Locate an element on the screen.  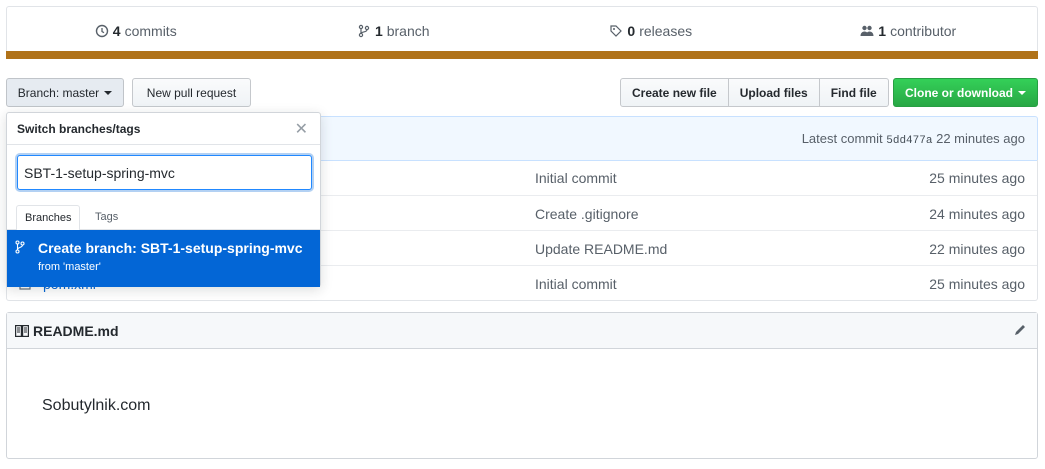
pencil-icon is located at coordinates (1020, 330).